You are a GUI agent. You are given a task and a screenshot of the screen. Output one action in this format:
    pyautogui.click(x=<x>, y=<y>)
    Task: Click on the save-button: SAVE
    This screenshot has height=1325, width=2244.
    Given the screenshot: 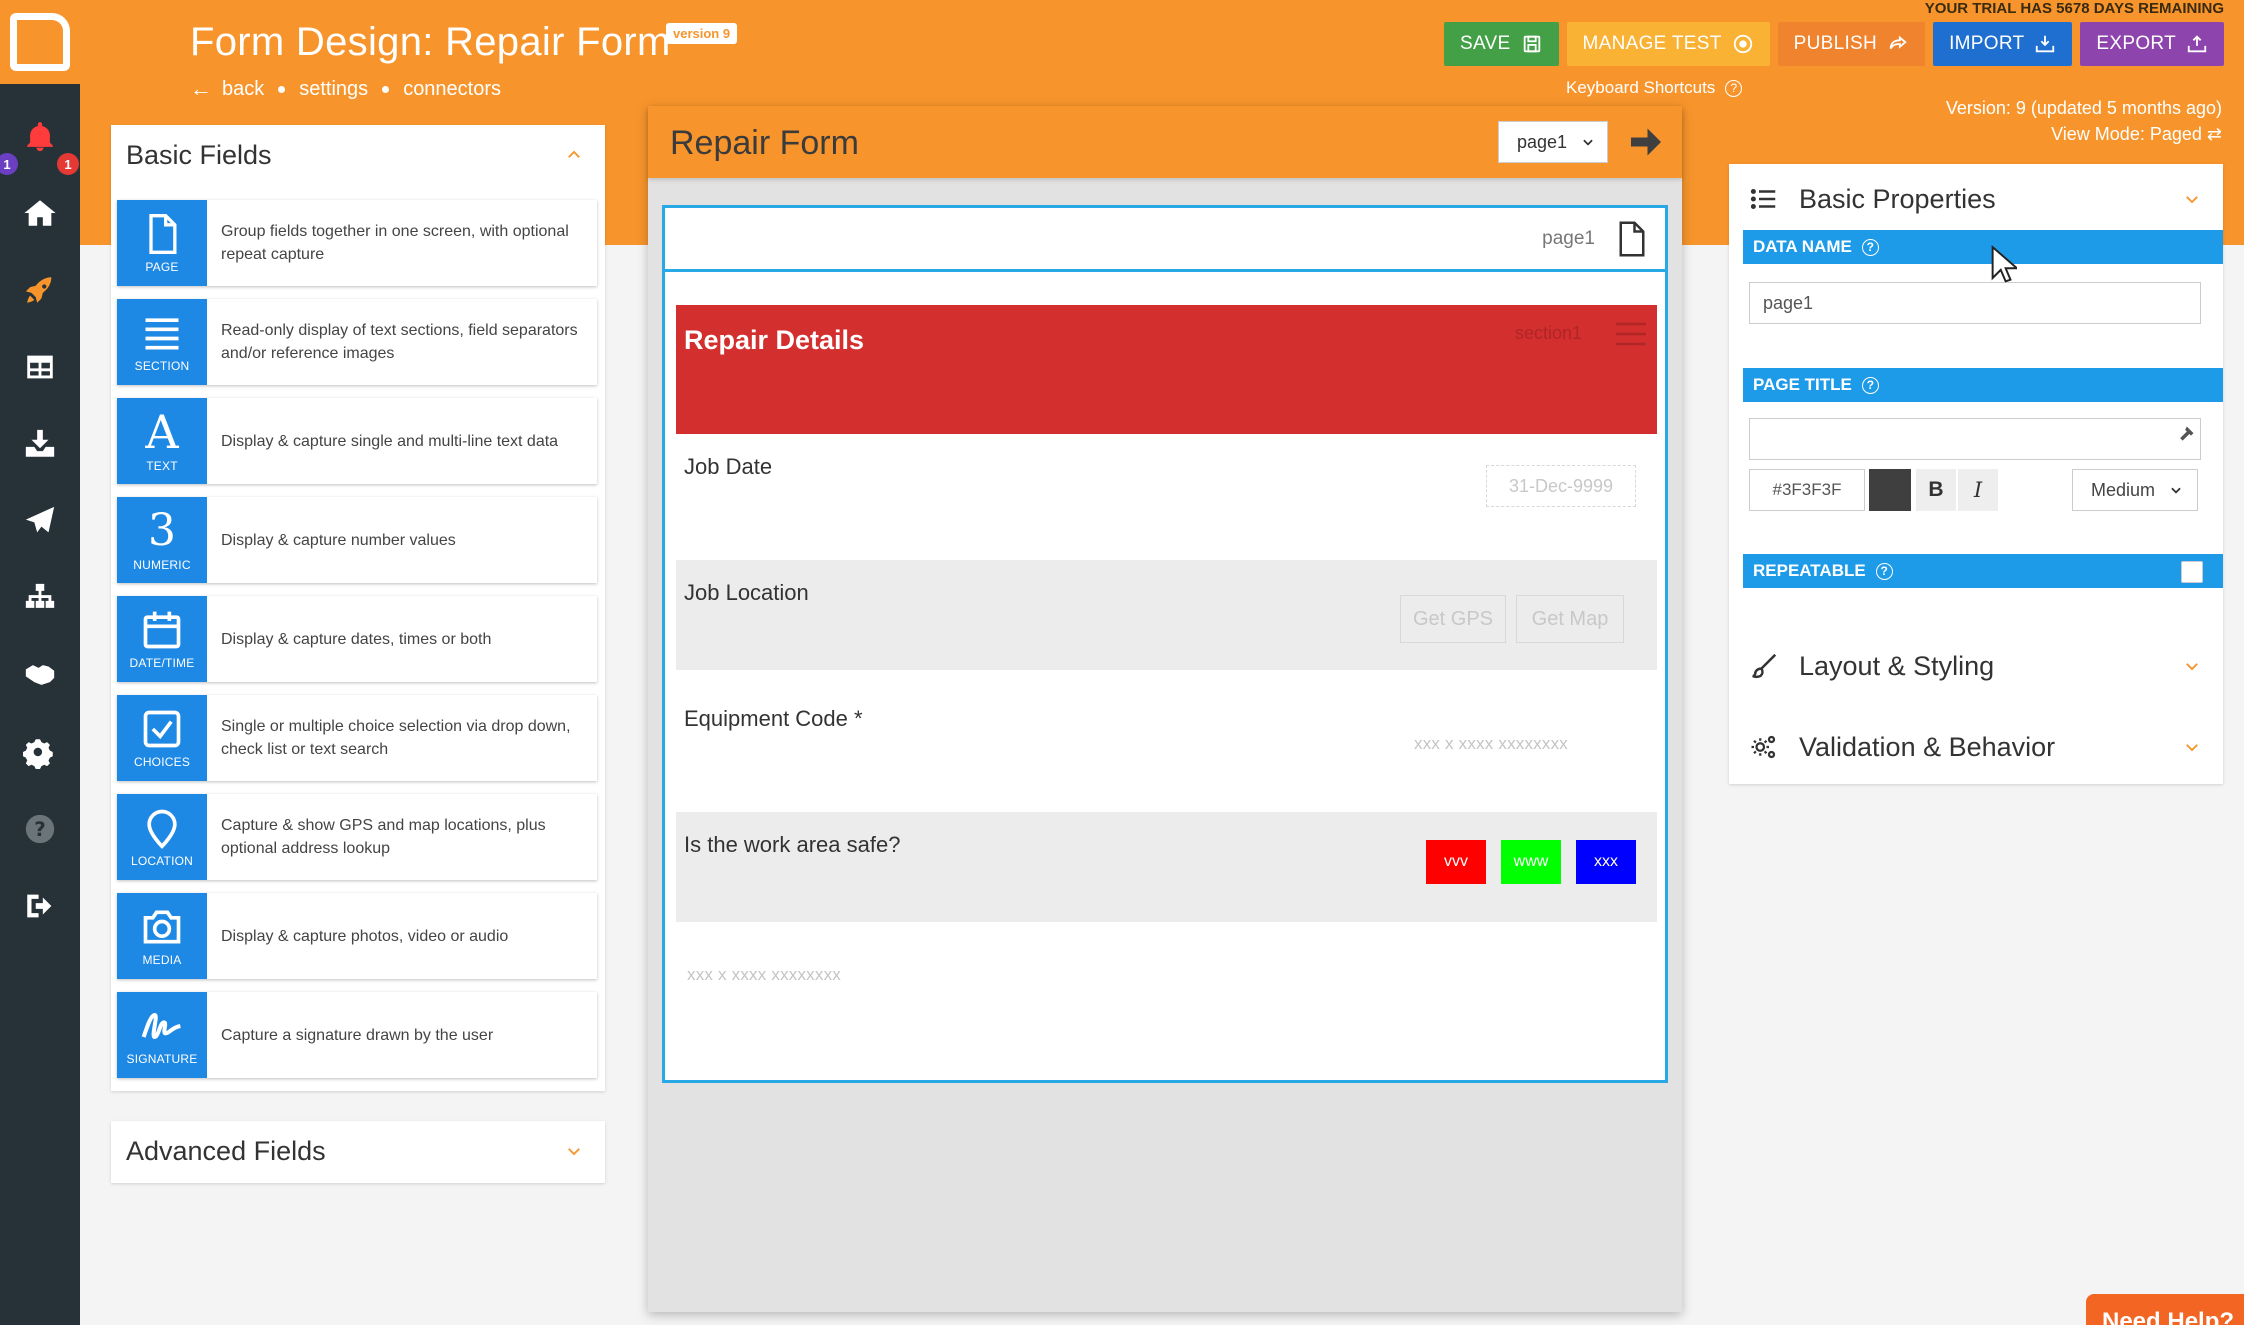 What is the action you would take?
    pyautogui.click(x=1501, y=44)
    